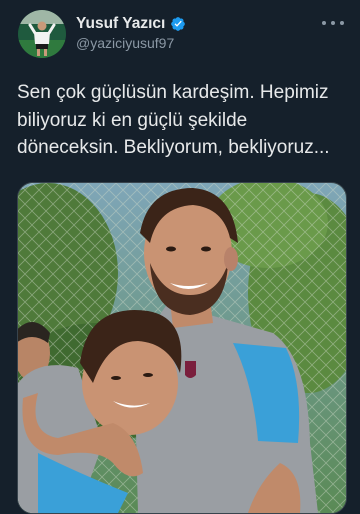 This screenshot has width=360, height=514. What do you see at coordinates (125, 43) in the screenshot?
I see `author-handle: @yaziciyusuf97` at bounding box center [125, 43].